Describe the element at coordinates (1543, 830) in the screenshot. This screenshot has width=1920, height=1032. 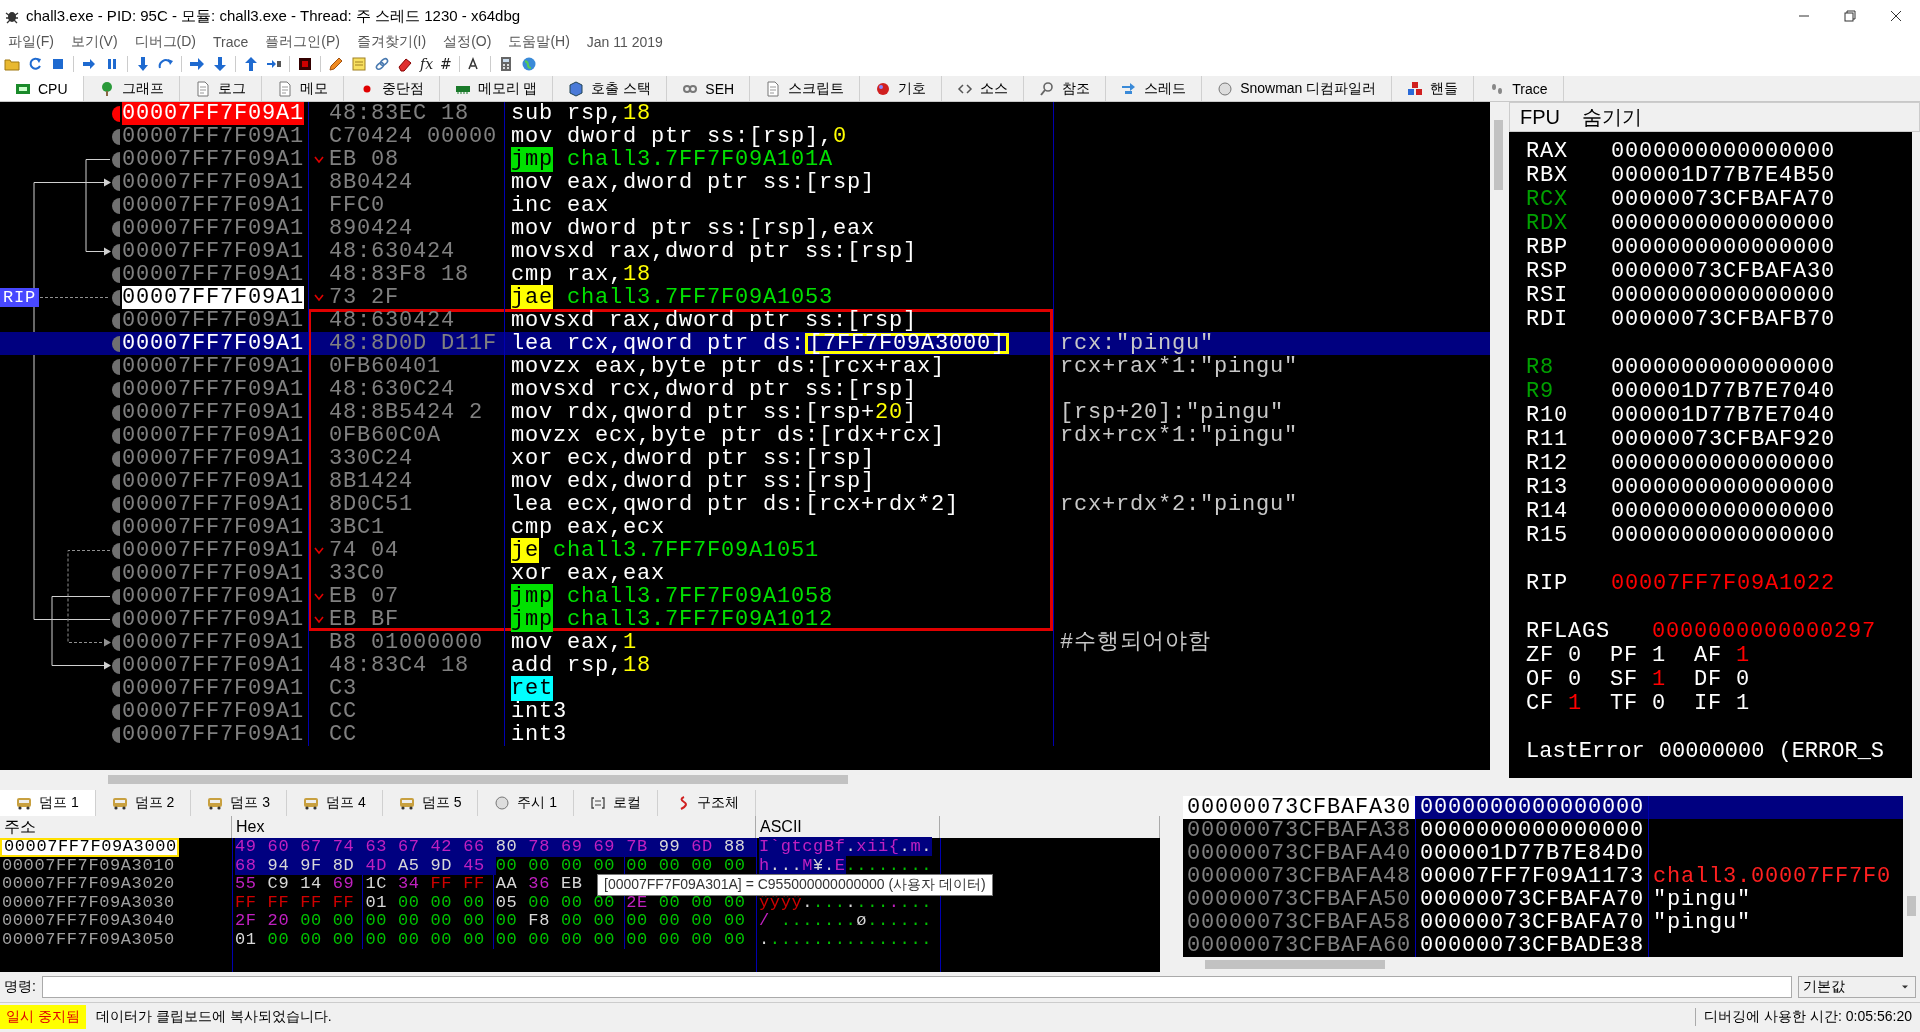
I see `stack-row: 00000073CFBAFA38 0000000000000000` at that location.